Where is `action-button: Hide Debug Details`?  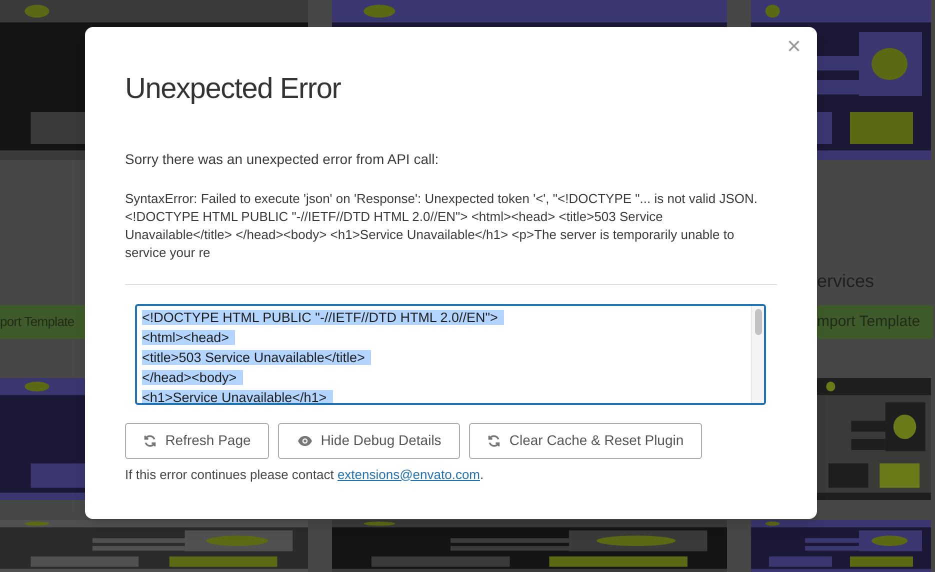 action-button: Hide Debug Details is located at coordinates (369, 440).